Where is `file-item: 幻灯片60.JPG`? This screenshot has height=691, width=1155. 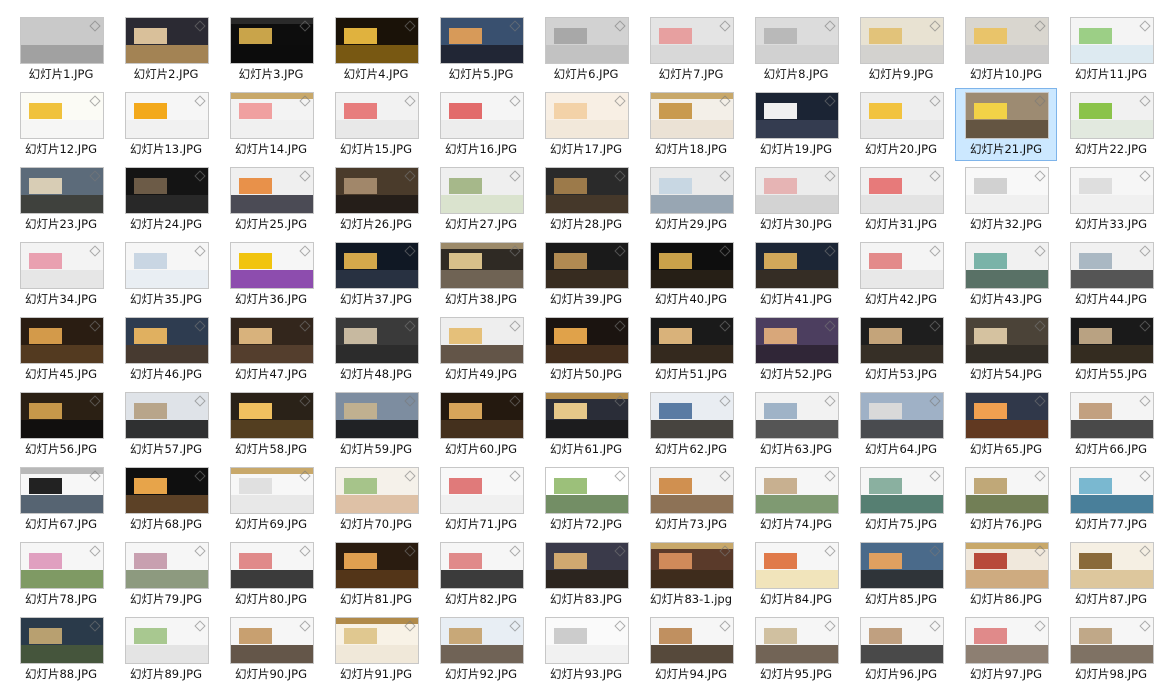 file-item: 幻灯片60.JPG is located at coordinates (481, 424).